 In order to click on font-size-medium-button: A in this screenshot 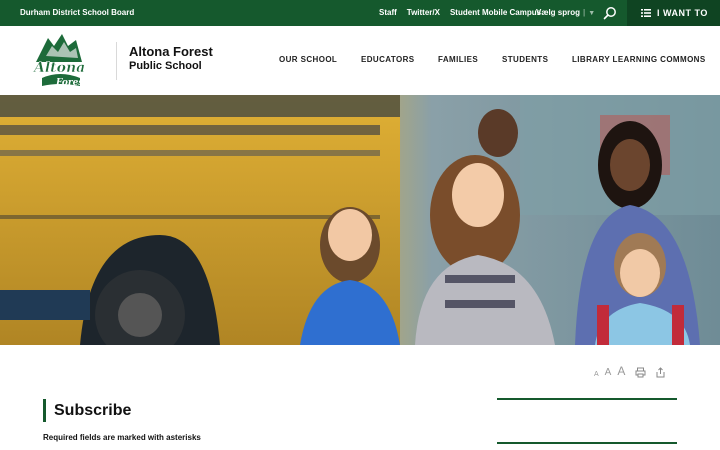, I will do `click(608, 372)`.